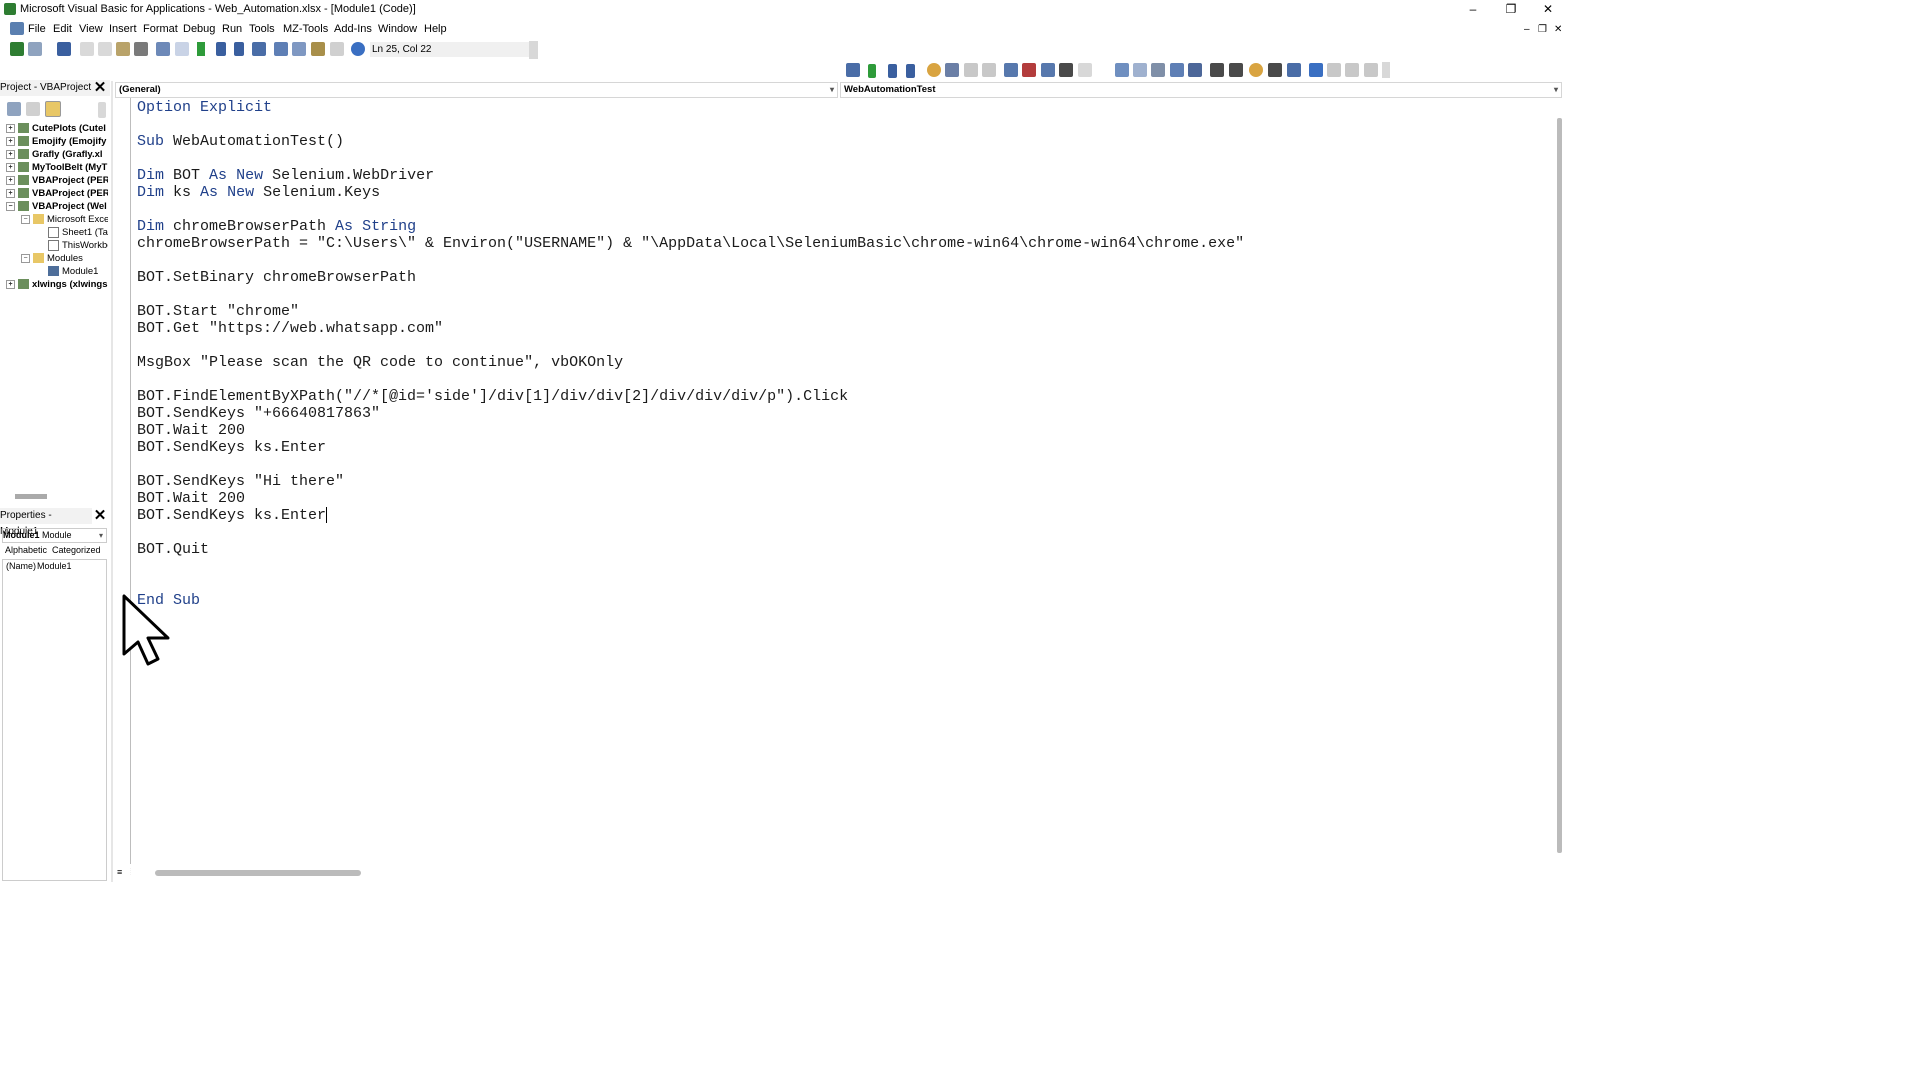 The width and height of the screenshot is (1920, 1080). What do you see at coordinates (33, 109) in the screenshot?
I see `view-object-icon` at bounding box center [33, 109].